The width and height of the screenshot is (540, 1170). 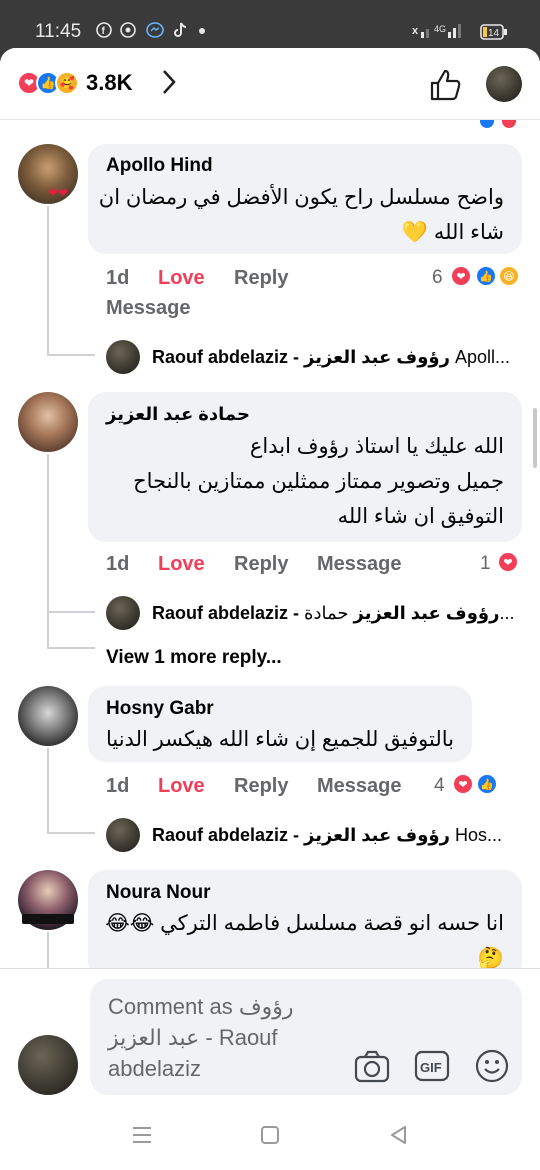 I want to click on gif-icon: GIF, so click(x=432, y=1066).